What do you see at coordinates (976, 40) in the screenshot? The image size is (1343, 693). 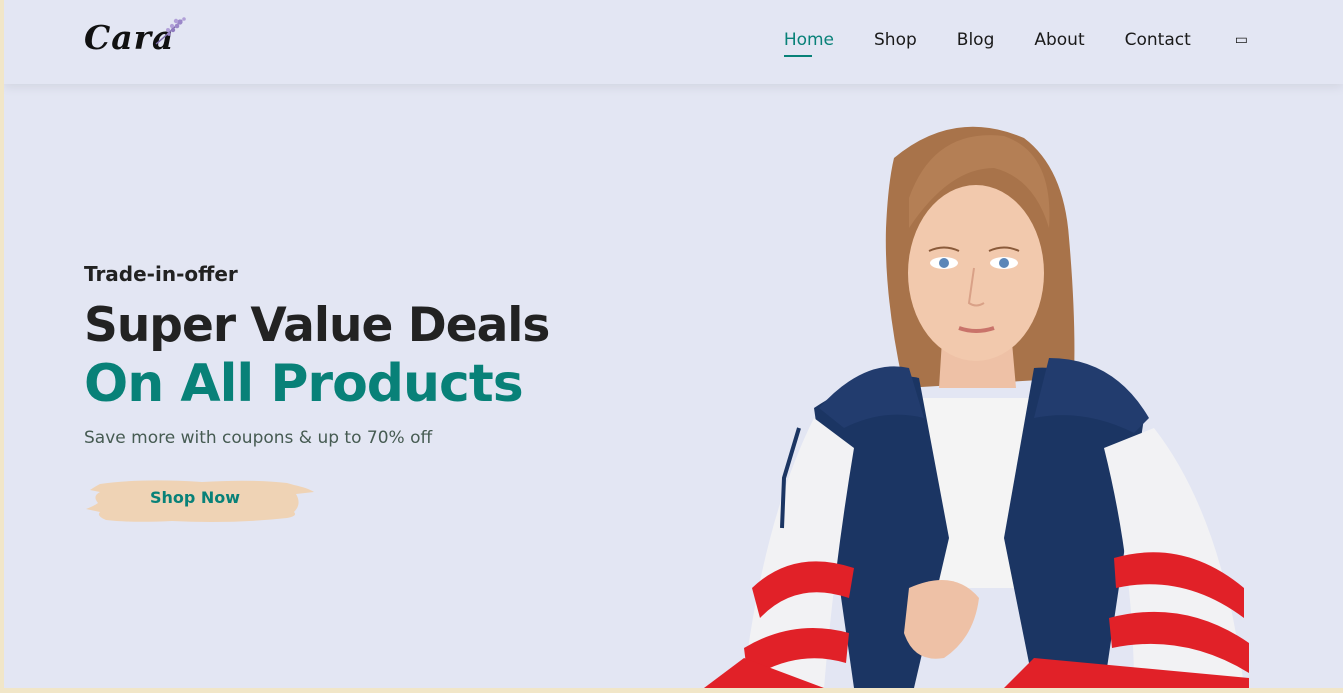 I see `nav-blog: Blog` at bounding box center [976, 40].